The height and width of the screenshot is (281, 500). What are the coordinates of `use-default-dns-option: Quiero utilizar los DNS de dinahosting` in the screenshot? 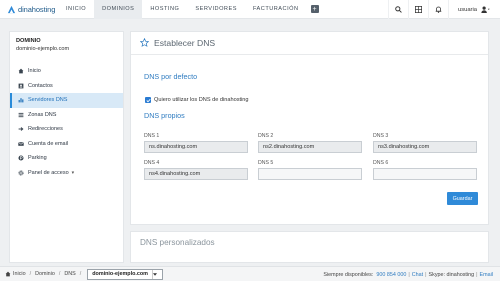 It's located at (197, 100).